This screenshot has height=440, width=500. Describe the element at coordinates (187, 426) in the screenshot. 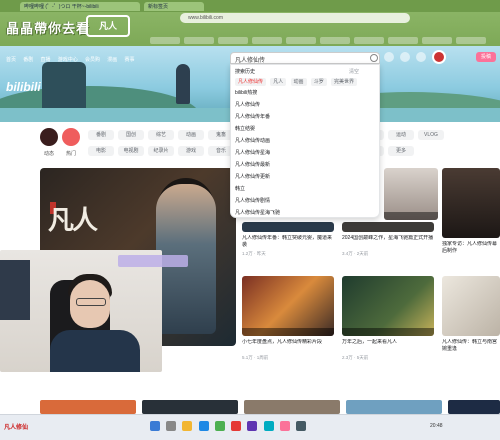

I see `folder-icon` at that location.